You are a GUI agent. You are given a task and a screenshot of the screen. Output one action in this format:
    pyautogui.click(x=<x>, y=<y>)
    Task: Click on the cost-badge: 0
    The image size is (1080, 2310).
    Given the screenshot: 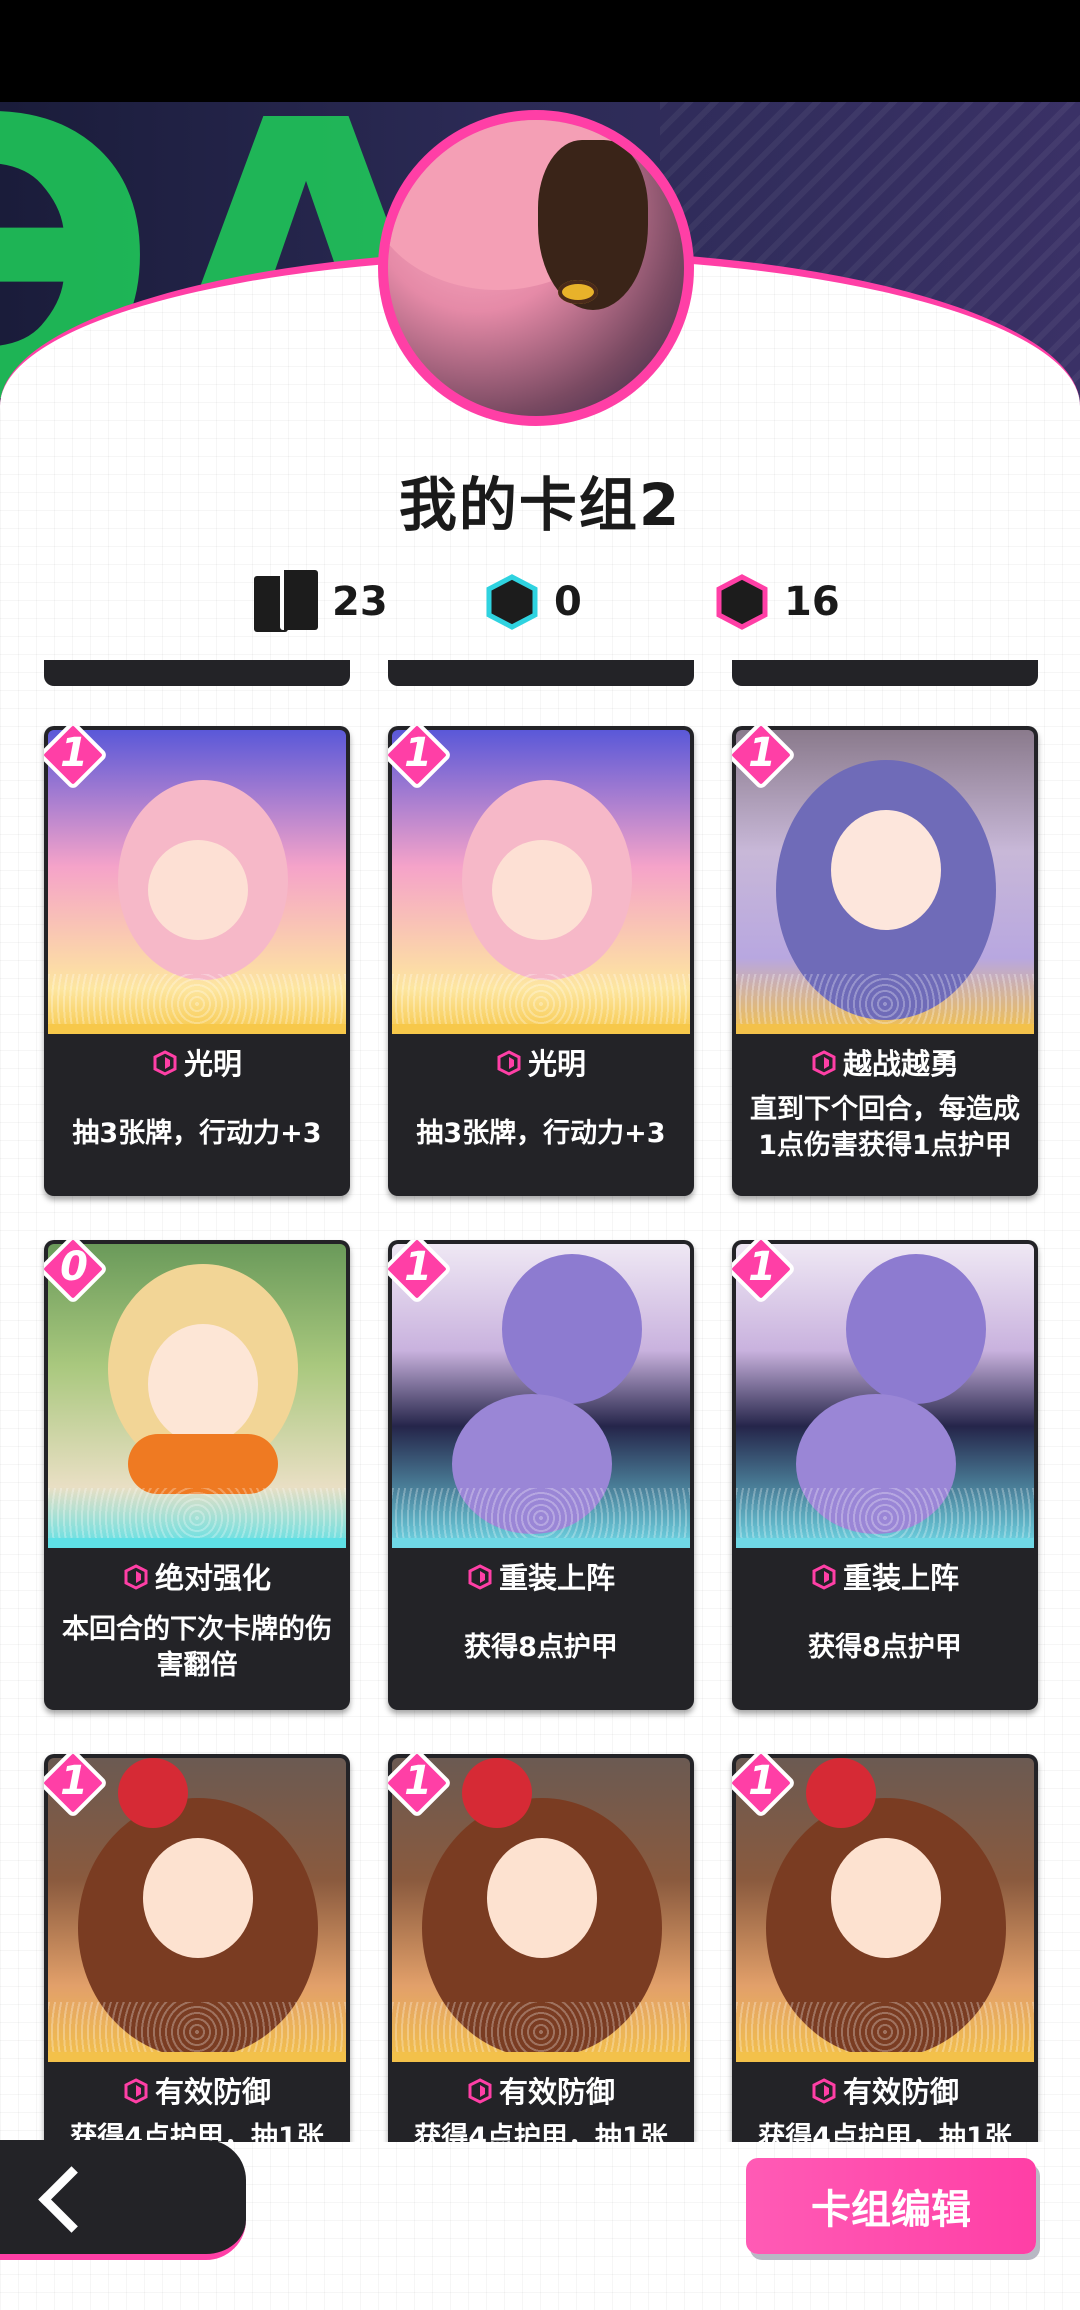 What is the action you would take?
    pyautogui.click(x=77, y=1273)
    